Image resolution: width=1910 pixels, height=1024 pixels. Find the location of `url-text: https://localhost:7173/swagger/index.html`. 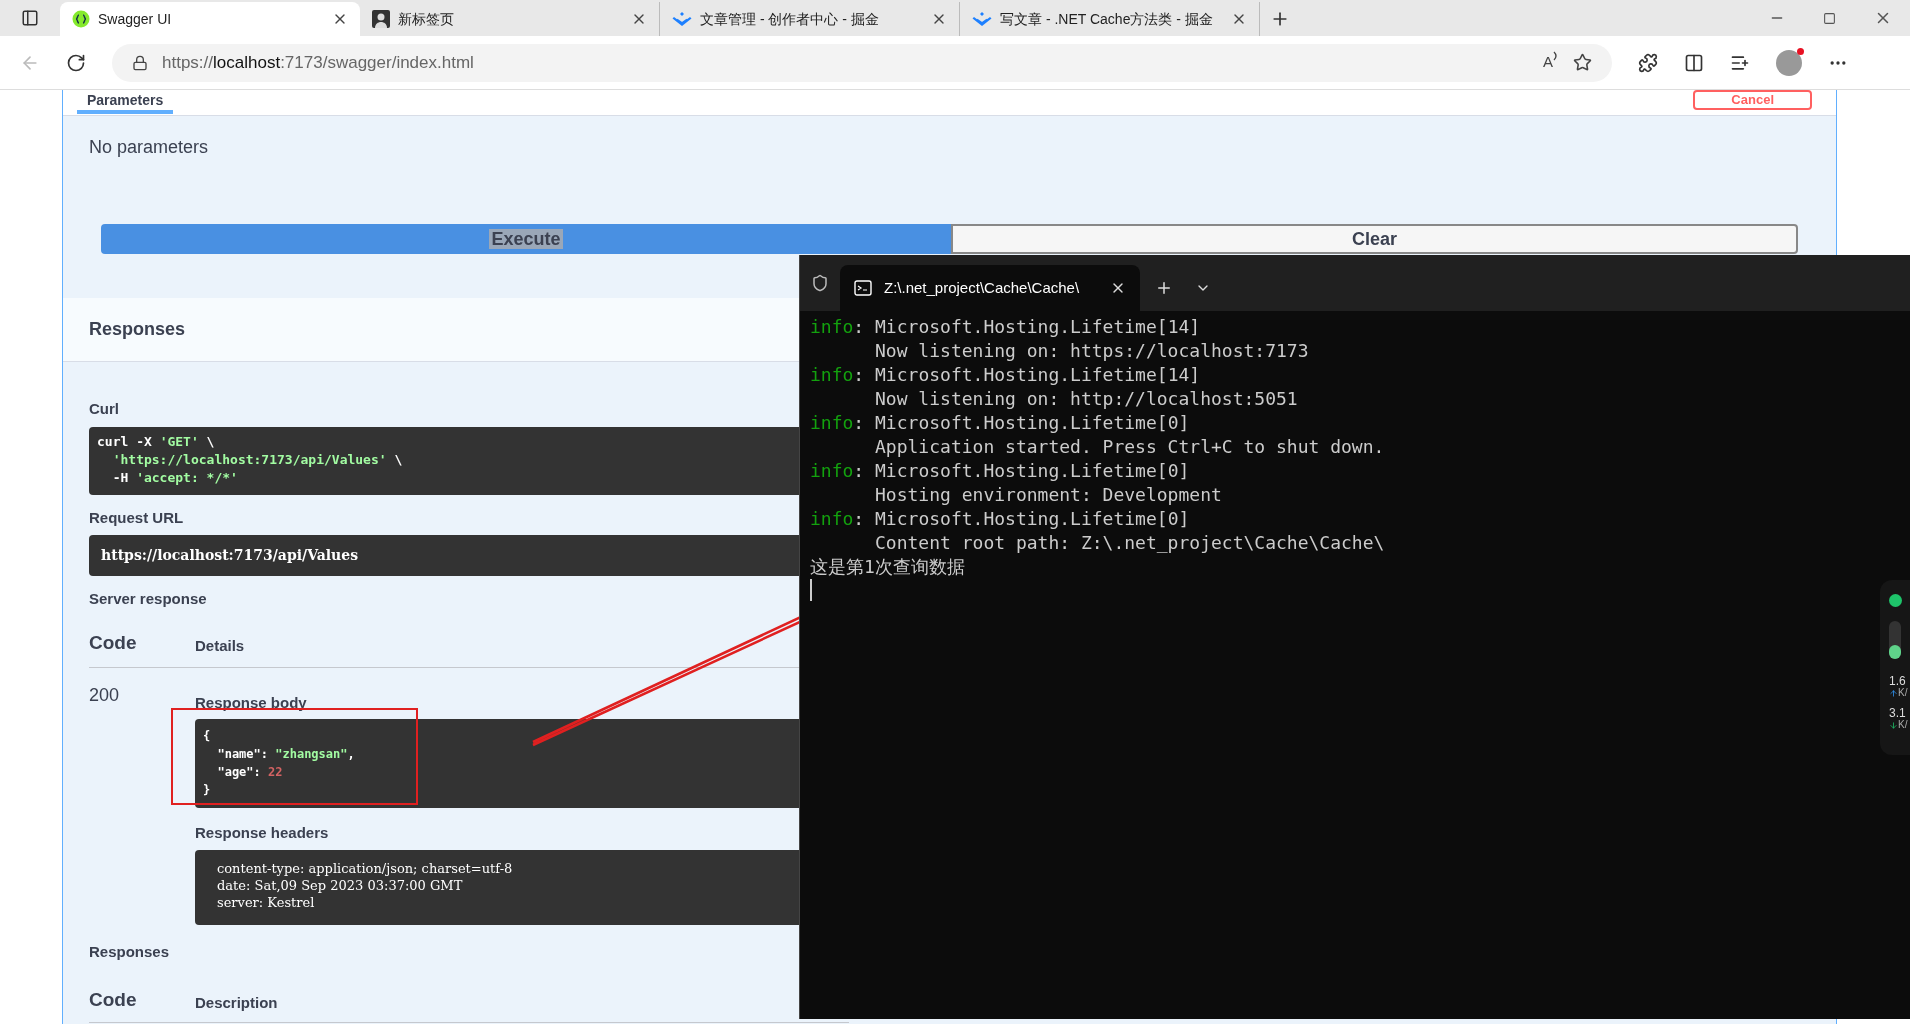

url-text: https://localhost:7173/swagger/index.html is located at coordinates (318, 62).